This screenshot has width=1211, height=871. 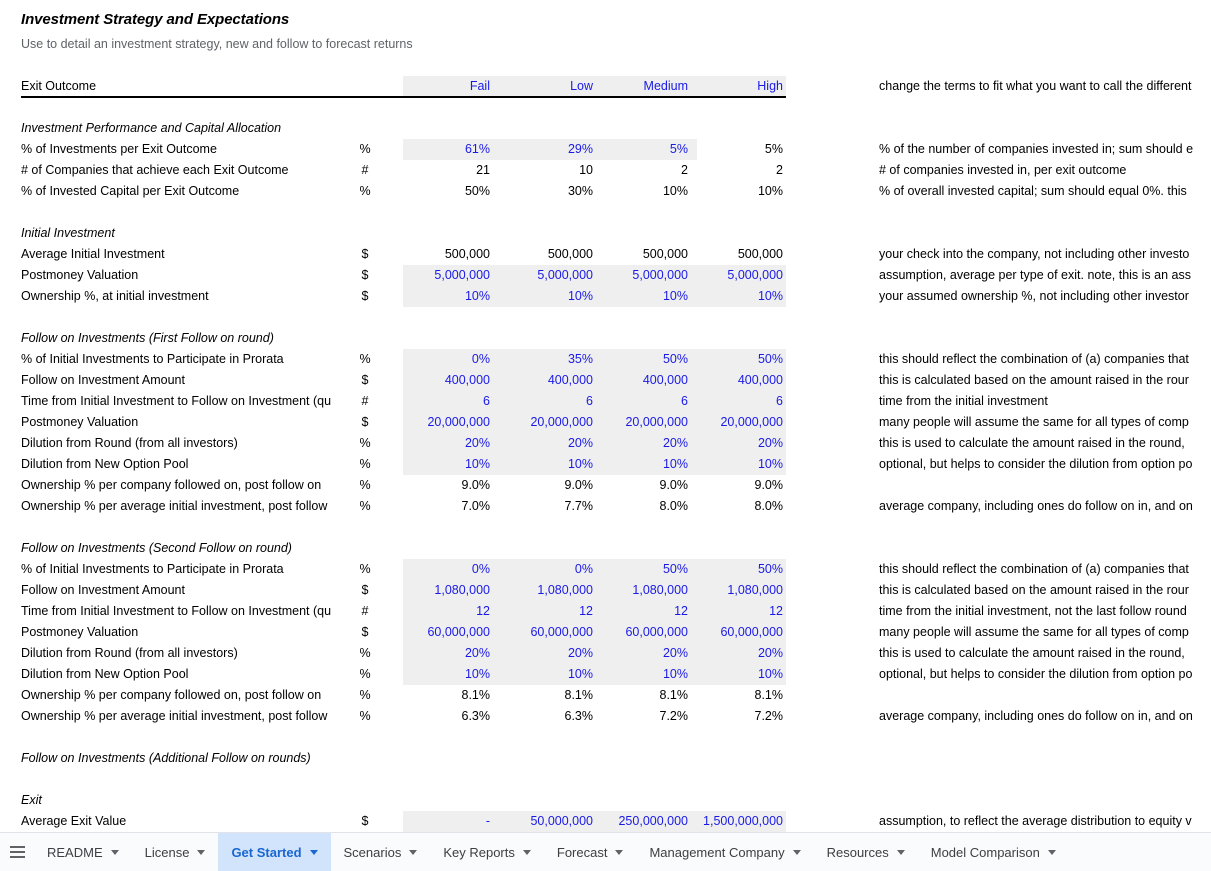 What do you see at coordinates (744, 170) in the screenshot?
I see `cell-high: 2` at bounding box center [744, 170].